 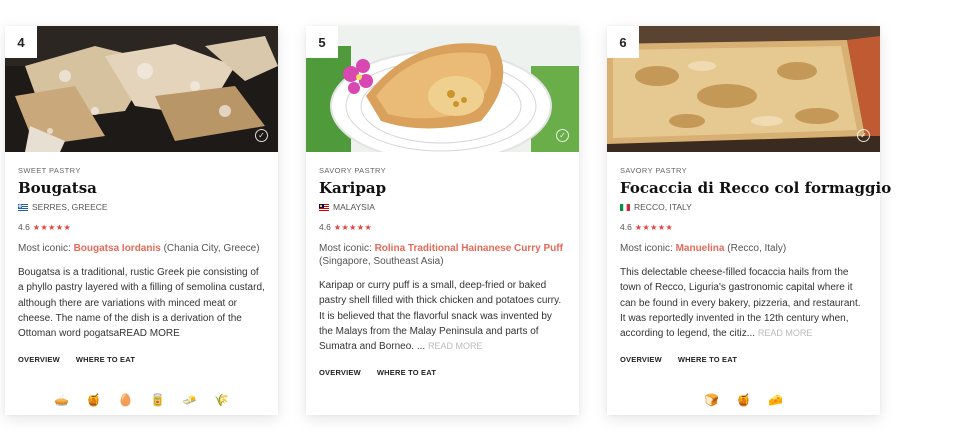 I want to click on origin-label: MALAYSIA, so click(x=354, y=207).